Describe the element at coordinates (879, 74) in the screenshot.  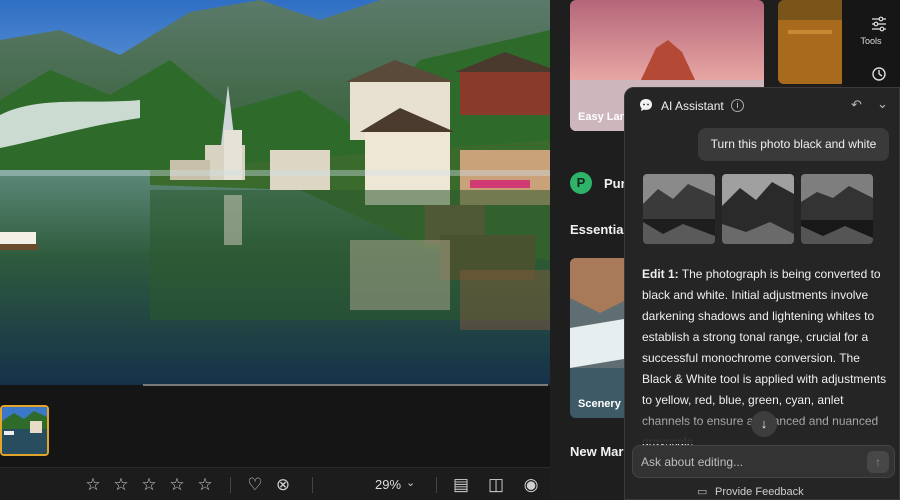
I see `history-icon` at that location.